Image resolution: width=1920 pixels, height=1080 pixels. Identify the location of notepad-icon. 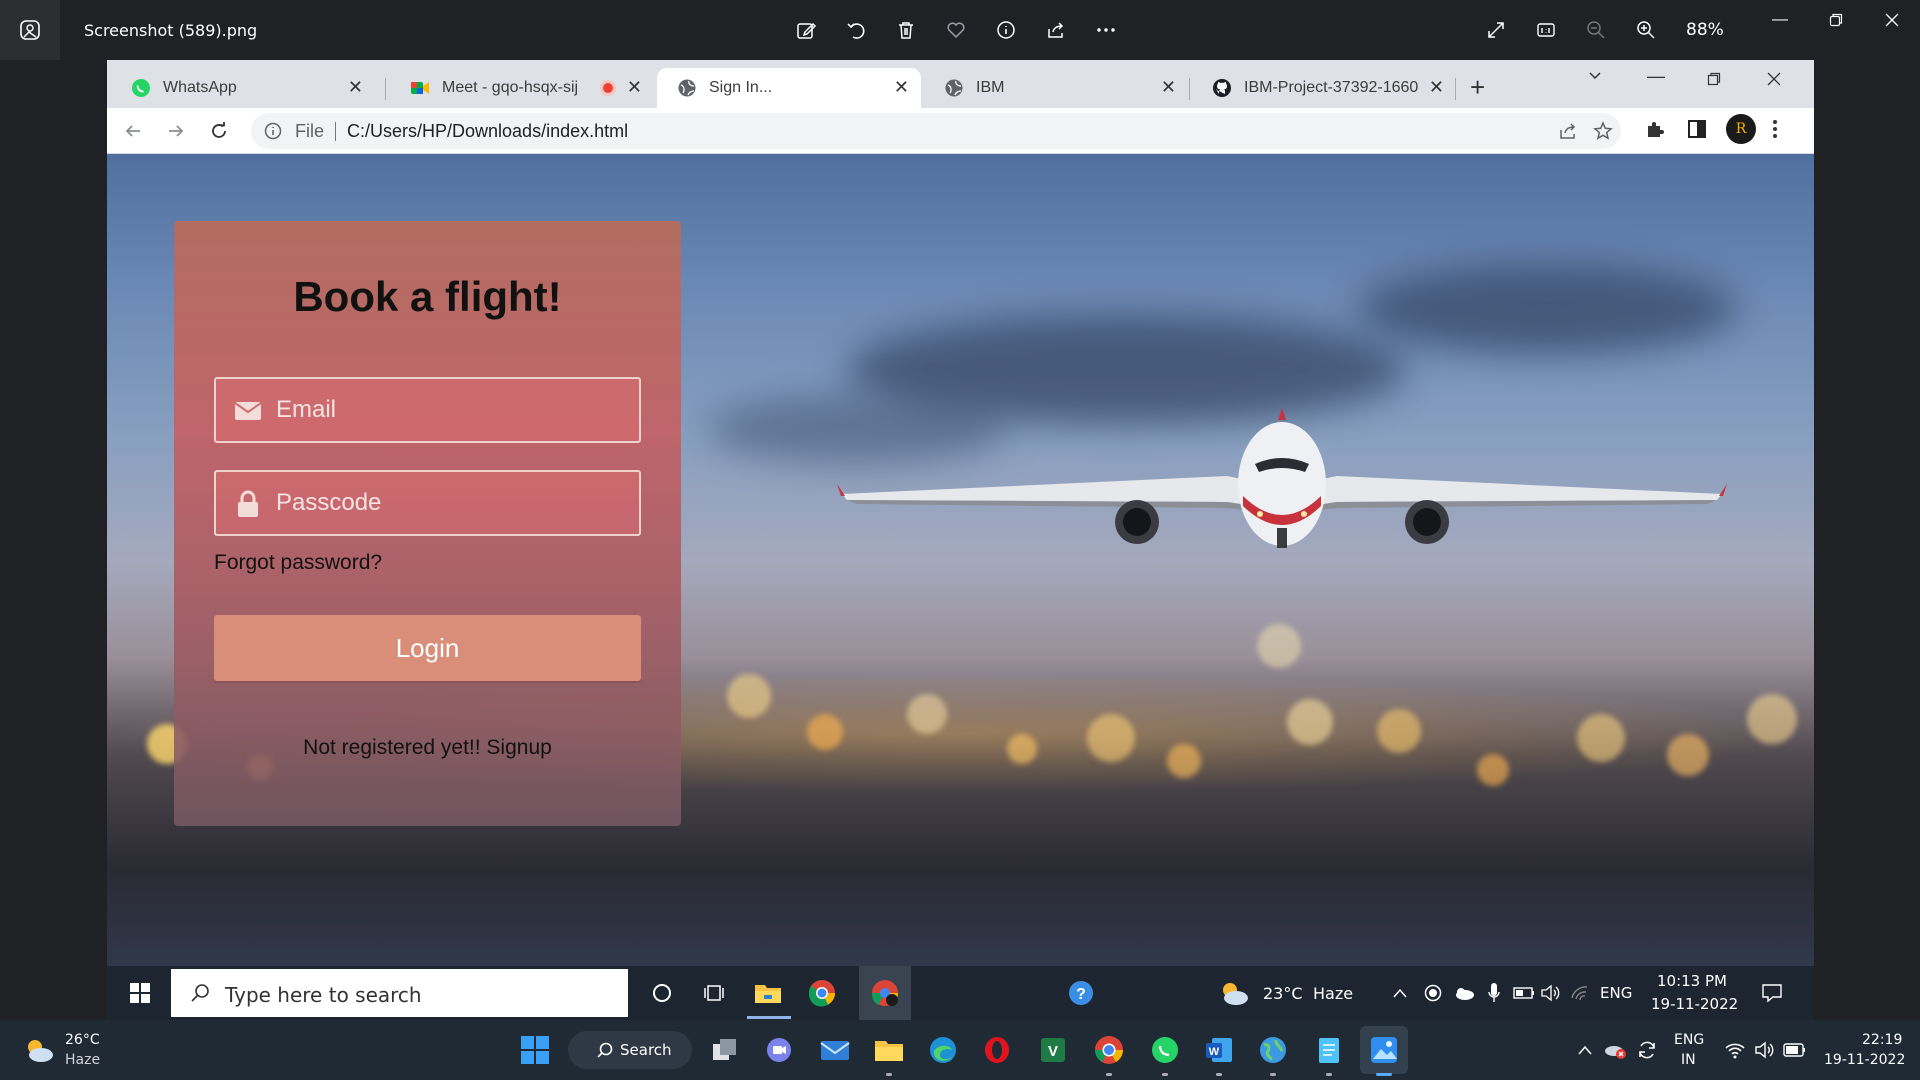
(1329, 1050).